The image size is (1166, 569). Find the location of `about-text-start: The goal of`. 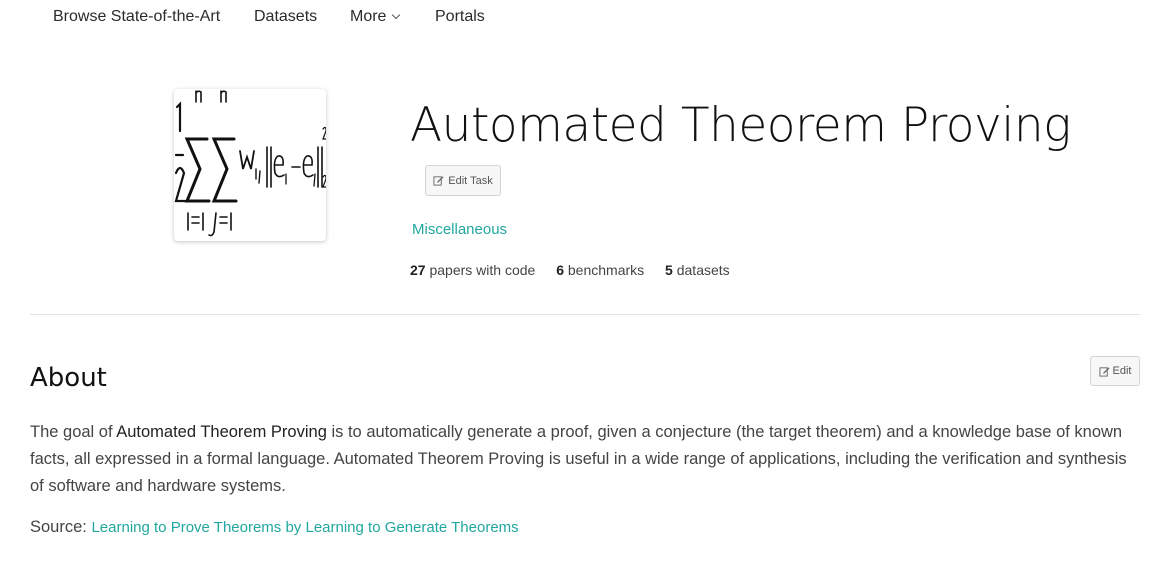

about-text-start: The goal of is located at coordinates (73, 432).